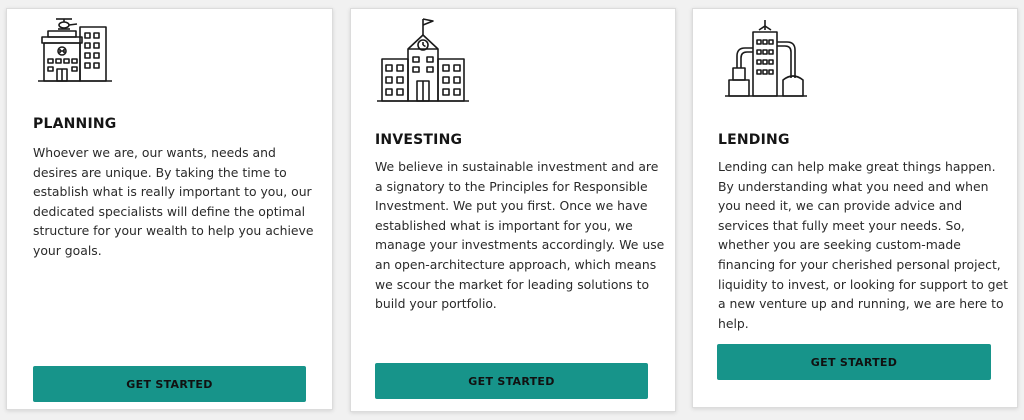 This screenshot has width=1024, height=420. I want to click on factory-building-icon, so click(766, 59).